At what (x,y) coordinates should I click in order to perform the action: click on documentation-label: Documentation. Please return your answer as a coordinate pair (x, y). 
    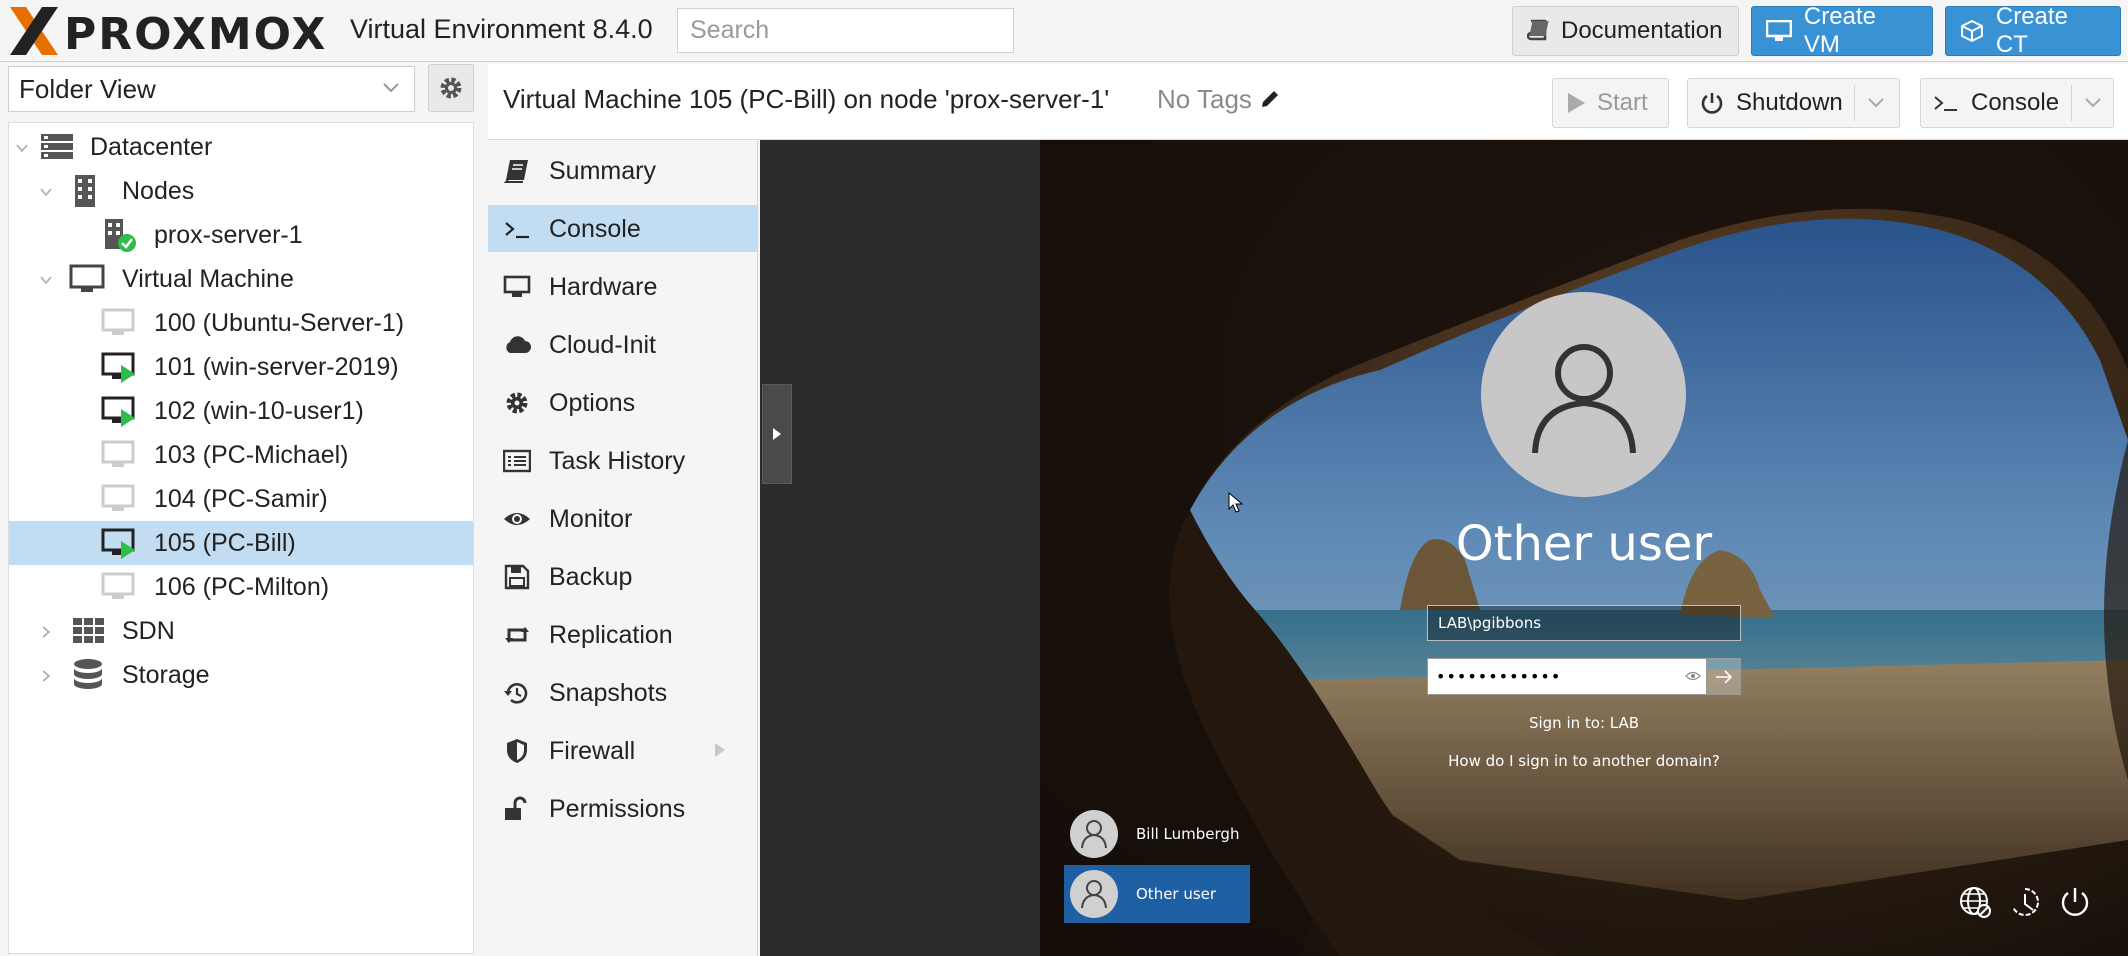
    Looking at the image, I should click on (1642, 30).